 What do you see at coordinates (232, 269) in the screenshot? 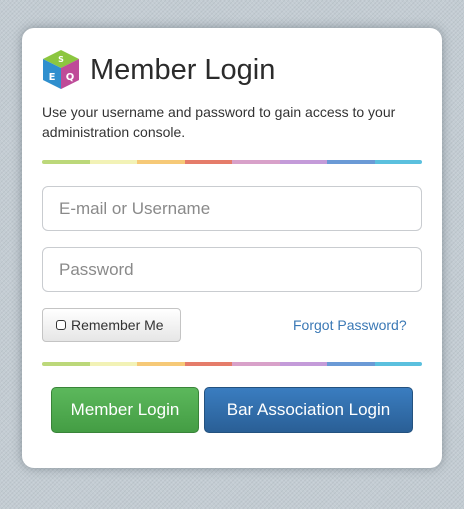
I see `password-input` at bounding box center [232, 269].